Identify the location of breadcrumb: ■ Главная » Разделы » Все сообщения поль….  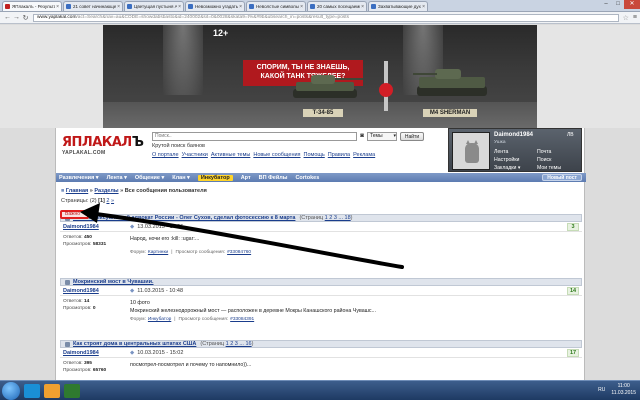
(134, 191).